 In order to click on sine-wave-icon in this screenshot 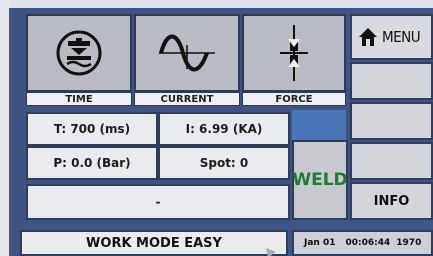, I will do `click(187, 53)`.